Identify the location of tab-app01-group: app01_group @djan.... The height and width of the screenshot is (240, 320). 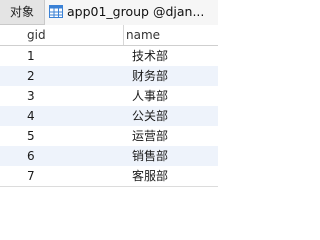
(131, 12).